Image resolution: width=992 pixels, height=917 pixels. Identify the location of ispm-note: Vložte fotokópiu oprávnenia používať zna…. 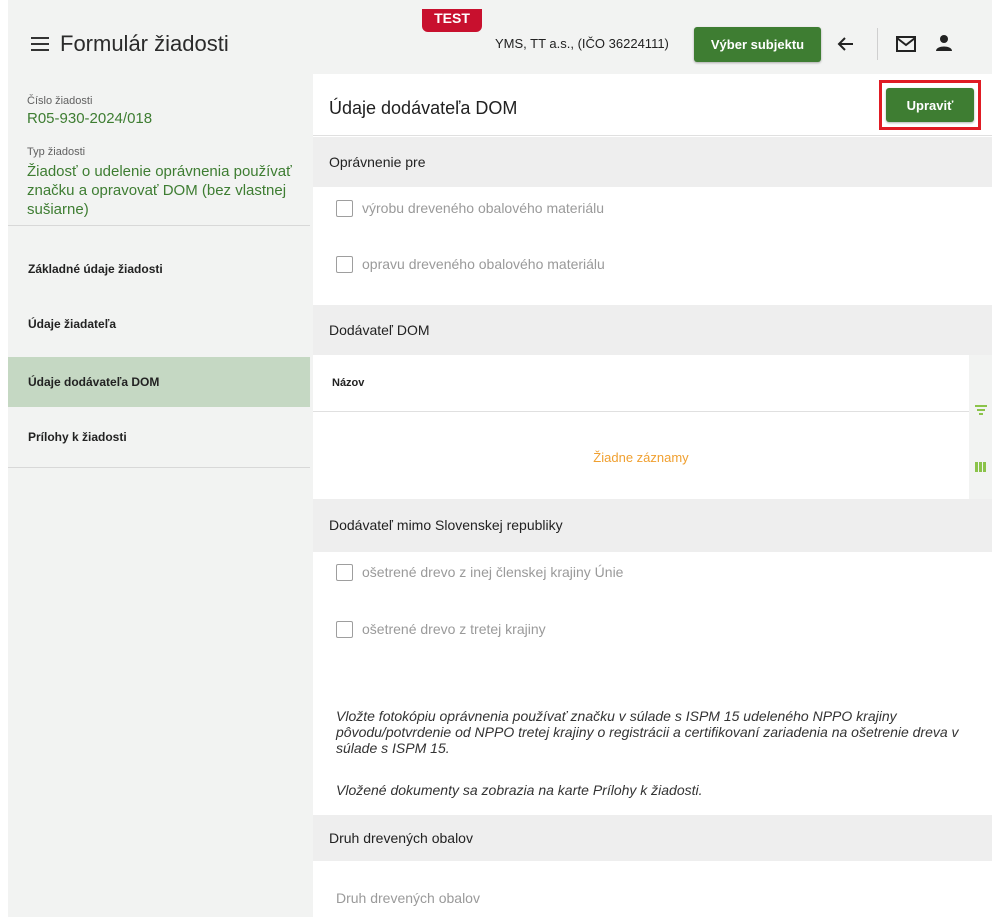
(647, 732).